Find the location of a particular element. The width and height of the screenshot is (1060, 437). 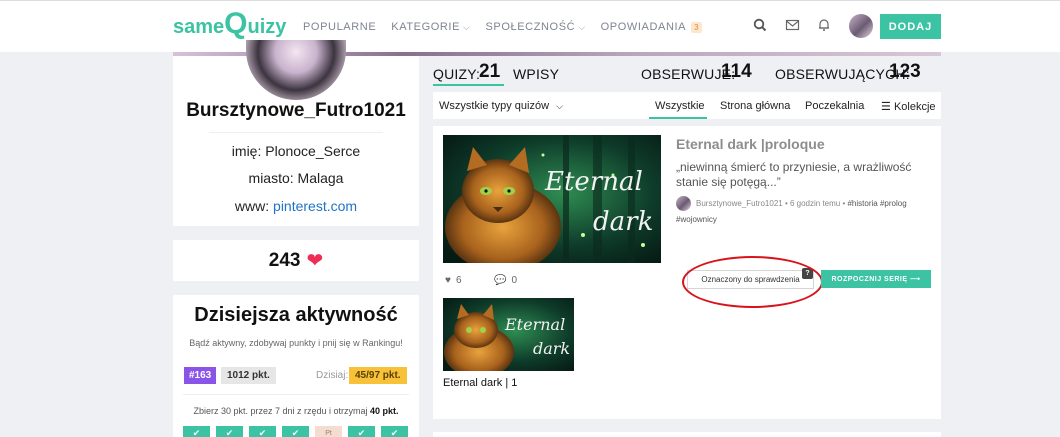

obserwuje-count: 114 is located at coordinates (736, 71).